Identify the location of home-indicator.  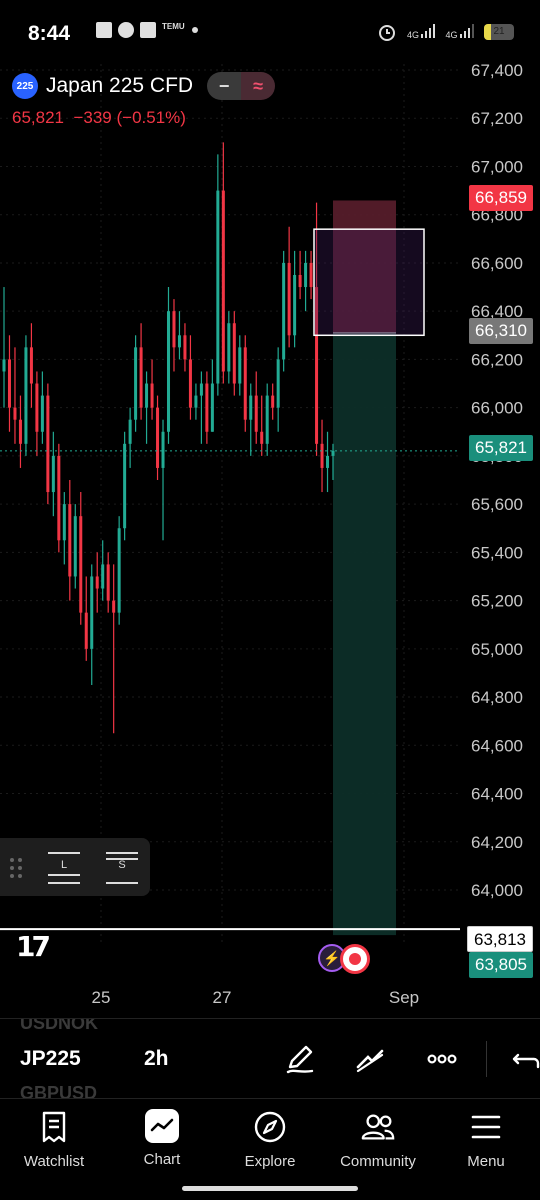
(270, 1188).